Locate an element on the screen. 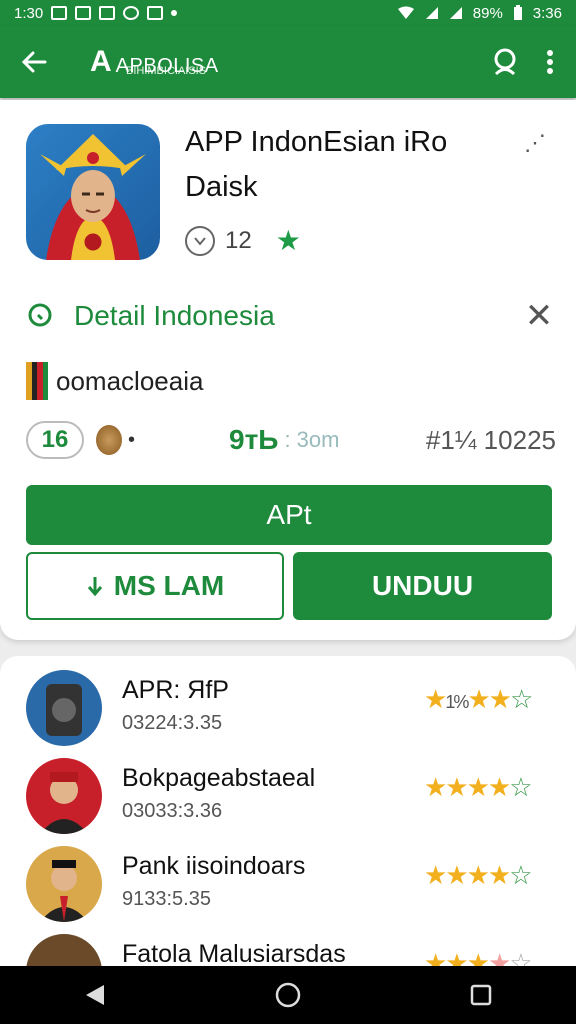 This screenshot has width=576, height=1024. list-item: Bokpageabstaeal 03033:3.36 ★★★★☆ is located at coordinates (288, 789).